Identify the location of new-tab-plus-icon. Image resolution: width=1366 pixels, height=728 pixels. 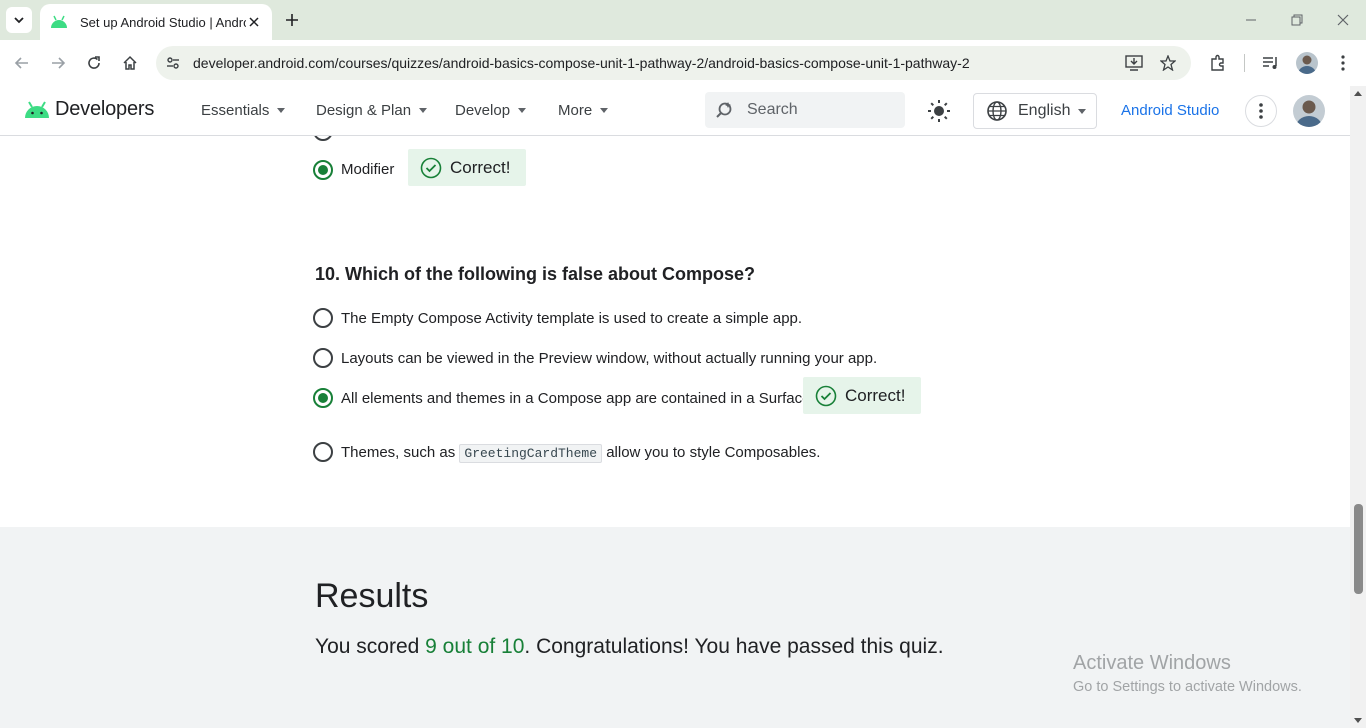
(292, 20).